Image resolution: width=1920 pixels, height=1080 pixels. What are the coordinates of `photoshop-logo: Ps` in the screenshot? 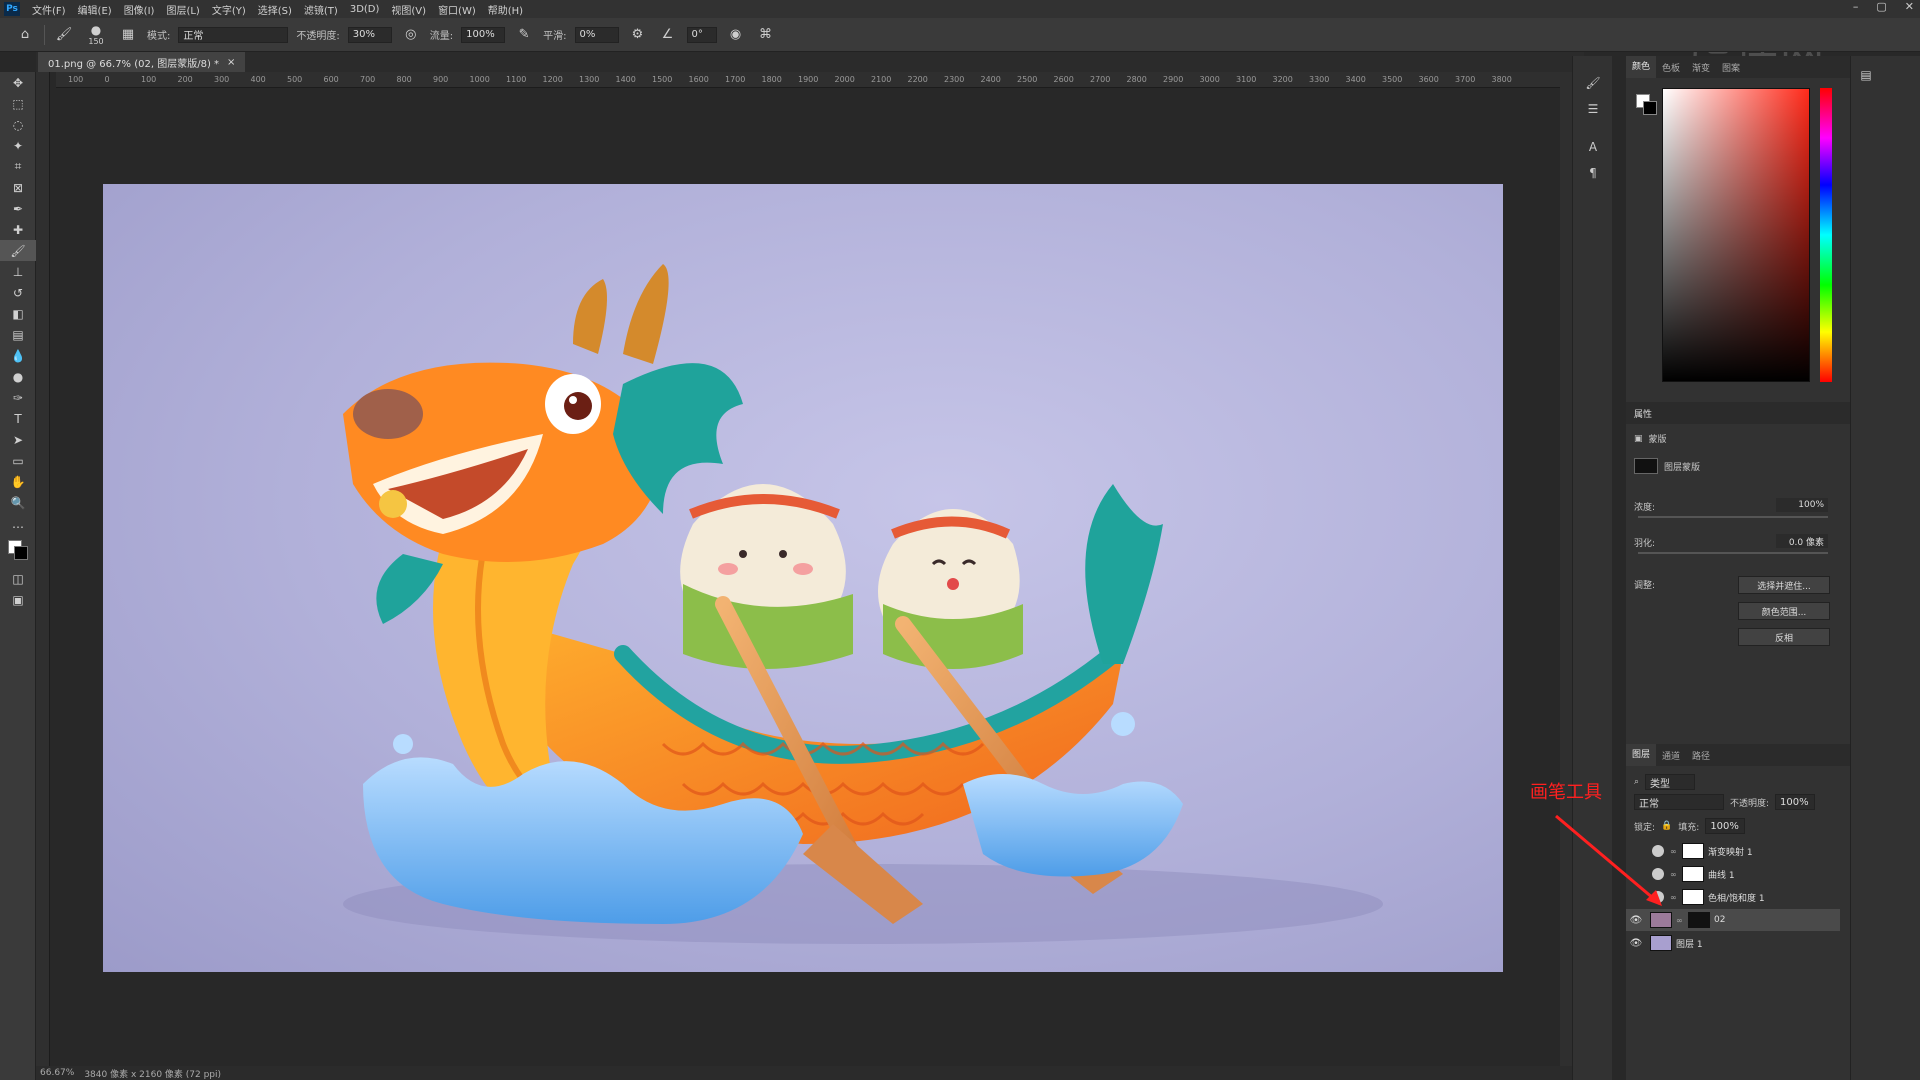 It's located at (12, 9).